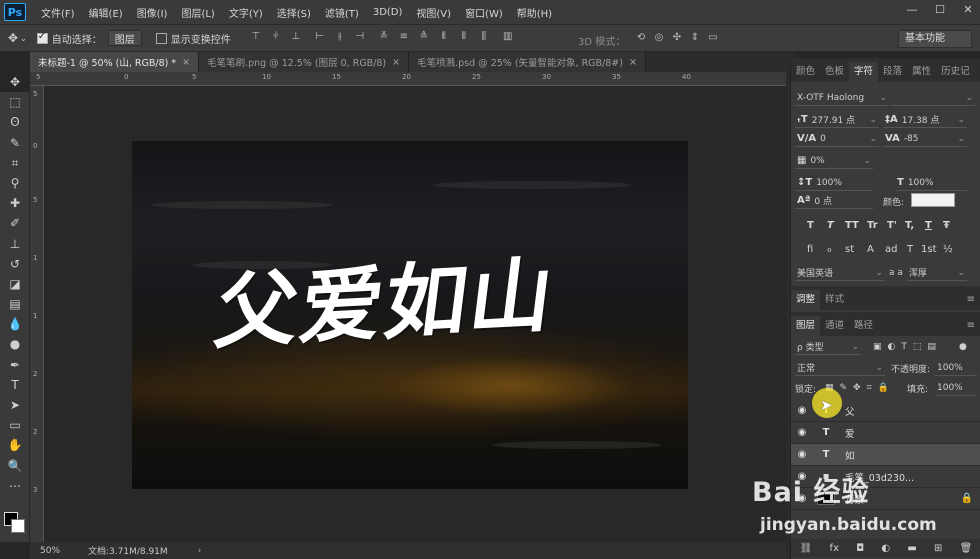  I want to click on font-size-field: ₜT 277.91 点 ⌄, so click(837, 120).